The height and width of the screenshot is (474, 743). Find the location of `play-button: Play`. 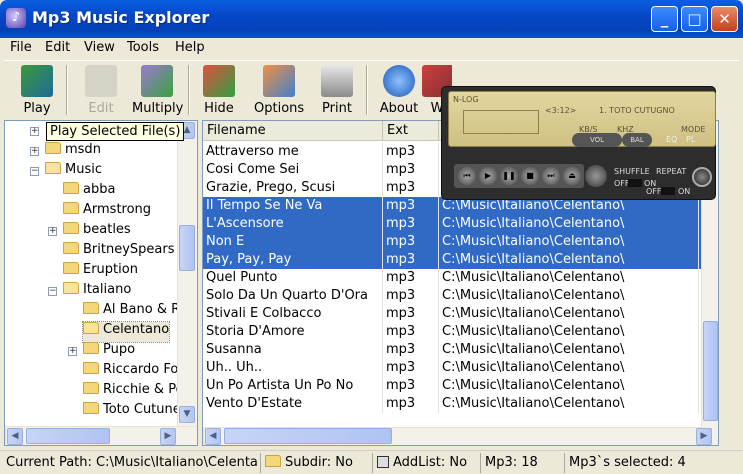

play-button: Play is located at coordinates (37, 91).